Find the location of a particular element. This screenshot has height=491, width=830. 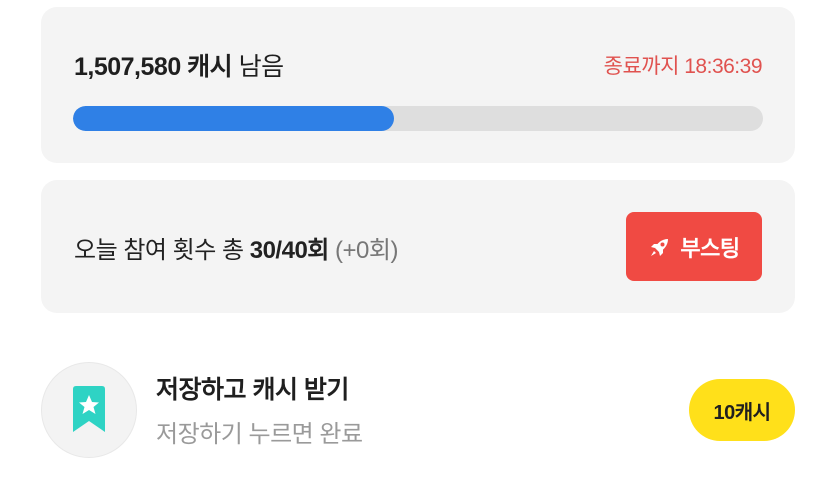

mission-avatar is located at coordinates (89, 410).